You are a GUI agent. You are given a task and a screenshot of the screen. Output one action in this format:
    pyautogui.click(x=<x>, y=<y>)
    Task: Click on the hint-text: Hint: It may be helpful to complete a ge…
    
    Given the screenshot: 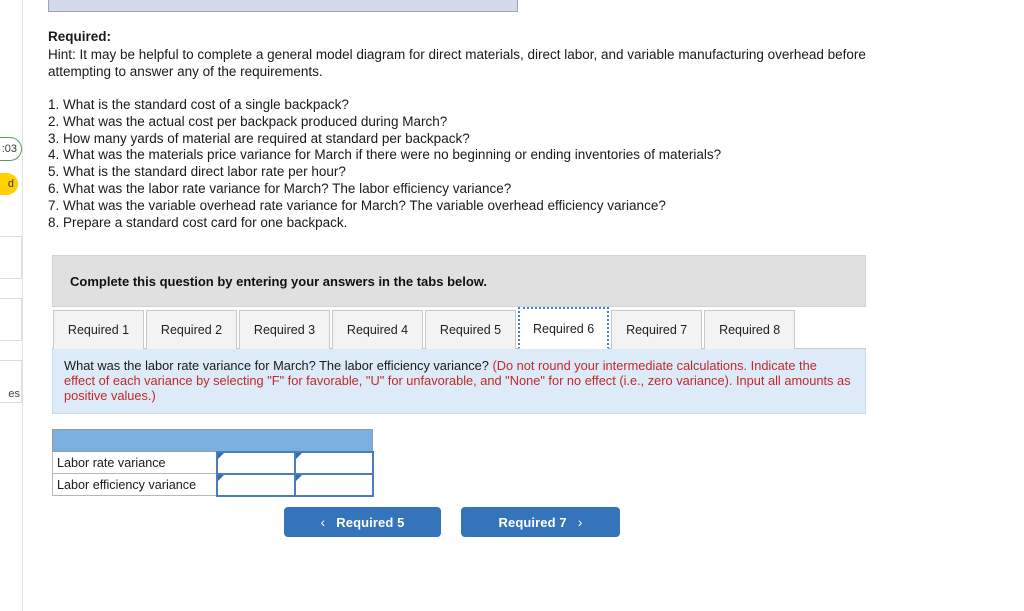 What is the action you would take?
    pyautogui.click(x=457, y=63)
    